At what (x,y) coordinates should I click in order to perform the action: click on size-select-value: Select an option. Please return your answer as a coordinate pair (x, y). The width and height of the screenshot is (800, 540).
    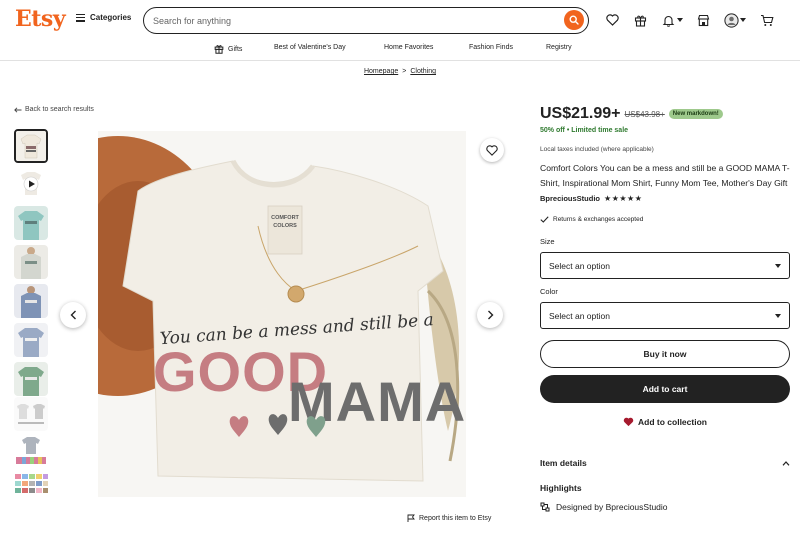
    Looking at the image, I should click on (579, 265).